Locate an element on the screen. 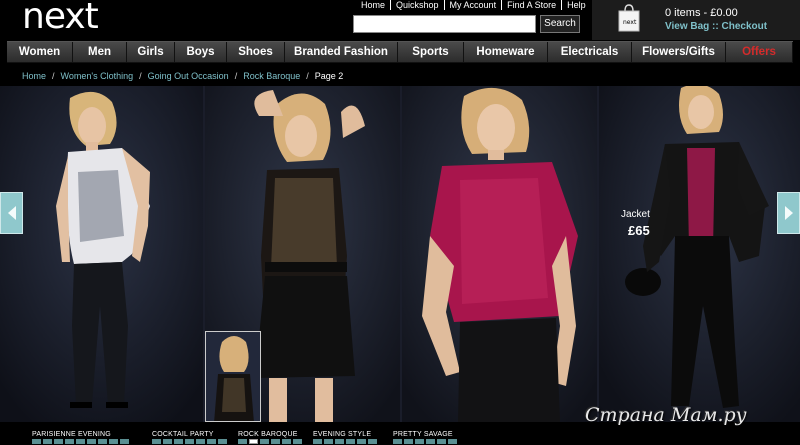  product-price: £65 is located at coordinates (639, 230).